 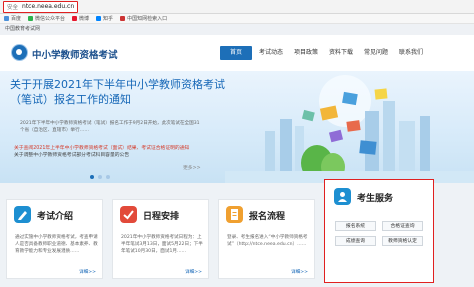 What do you see at coordinates (341, 53) in the screenshot?
I see `nav-item-downloads: 资料下载` at bounding box center [341, 53].